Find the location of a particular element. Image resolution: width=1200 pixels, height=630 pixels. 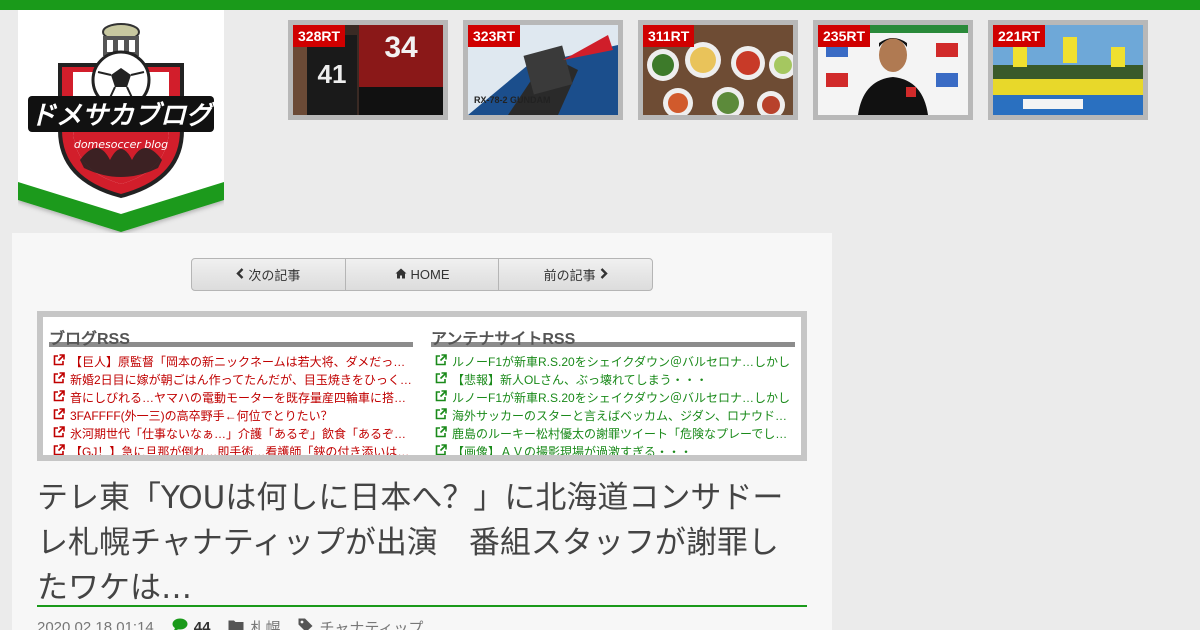

category-link: 札幌 is located at coordinates (254, 623).